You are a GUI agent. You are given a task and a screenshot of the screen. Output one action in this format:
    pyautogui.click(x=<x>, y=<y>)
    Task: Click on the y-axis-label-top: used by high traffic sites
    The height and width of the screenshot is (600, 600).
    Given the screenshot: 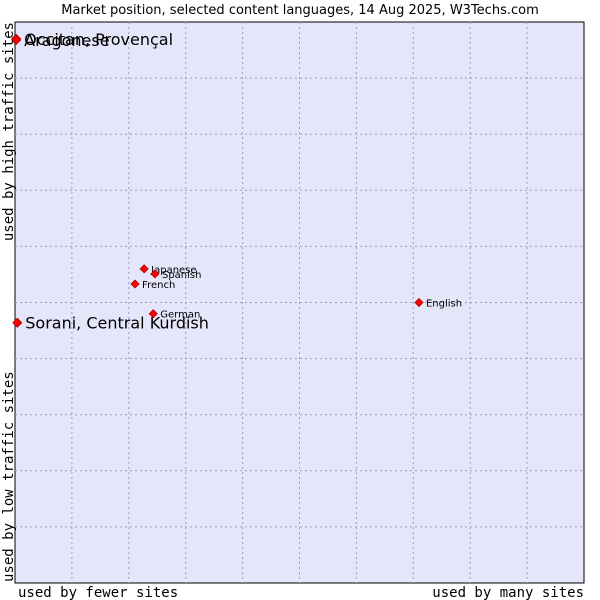 What is the action you would take?
    pyautogui.click(x=9, y=131)
    